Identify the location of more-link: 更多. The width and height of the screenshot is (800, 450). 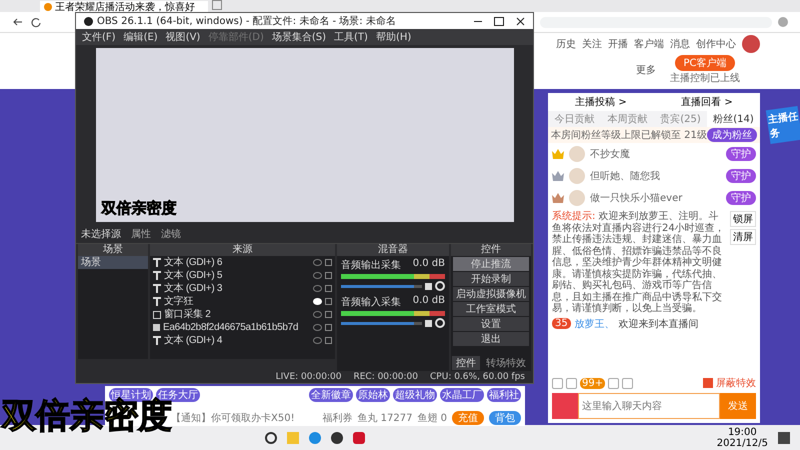
(646, 70).